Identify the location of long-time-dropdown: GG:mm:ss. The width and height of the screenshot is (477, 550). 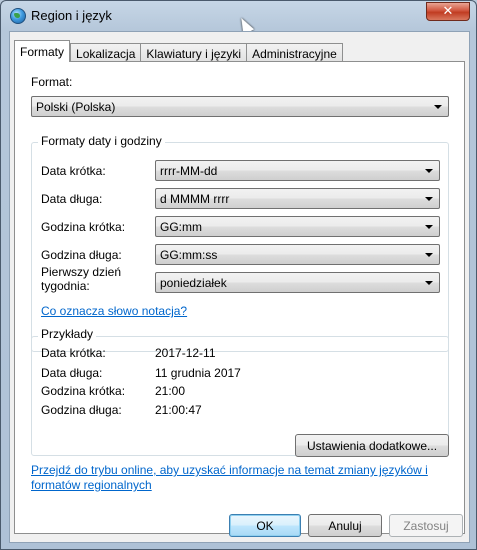
(297, 254).